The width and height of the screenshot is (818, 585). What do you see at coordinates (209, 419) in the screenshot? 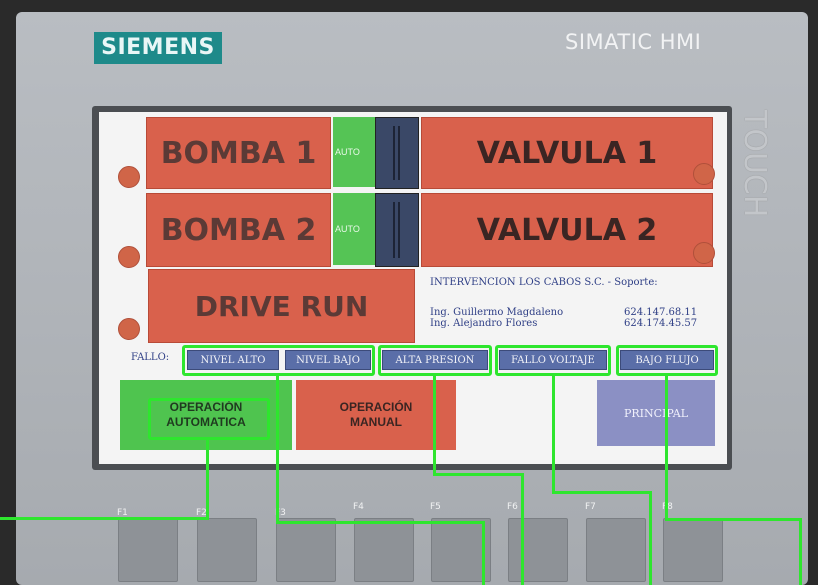
I see `highlight-automatica` at bounding box center [209, 419].